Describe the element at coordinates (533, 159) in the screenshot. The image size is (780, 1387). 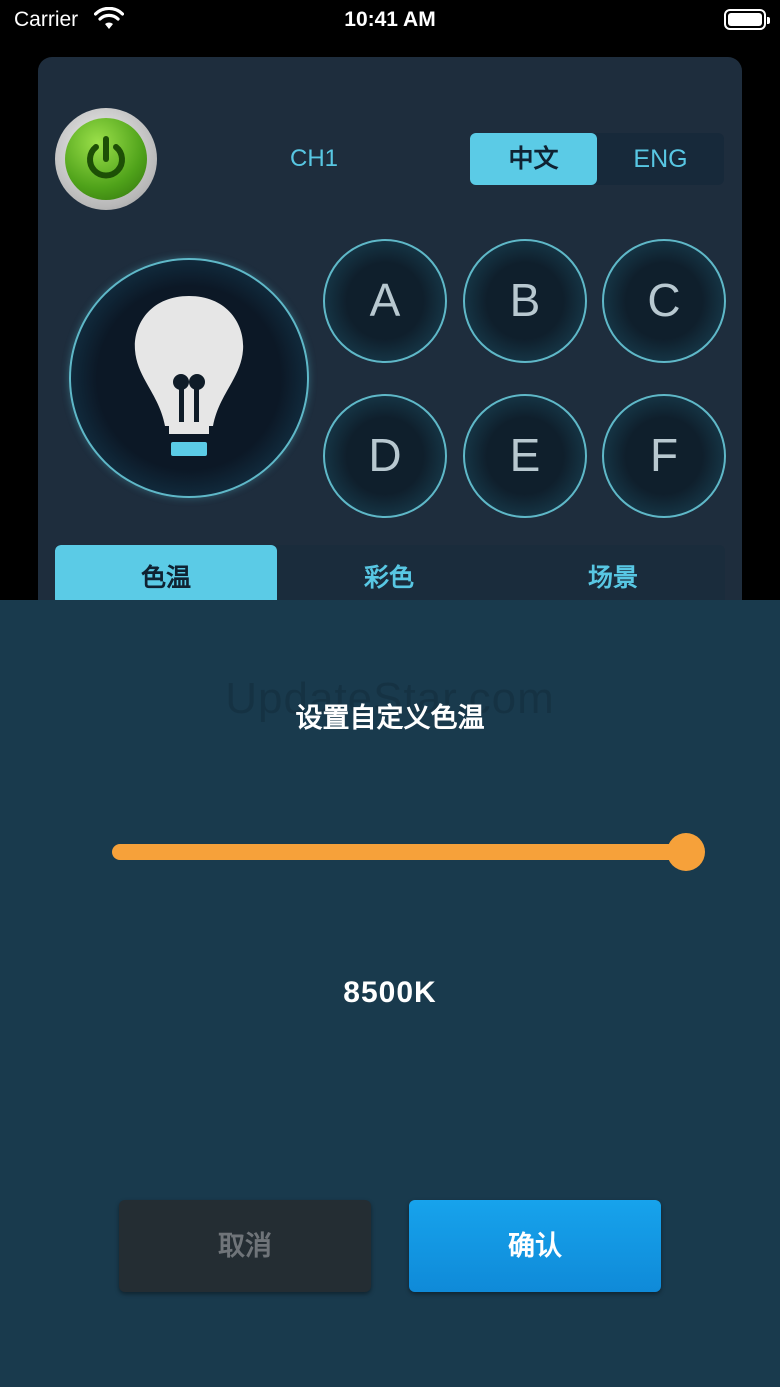
I see `lang-zh-button: 中文` at that location.